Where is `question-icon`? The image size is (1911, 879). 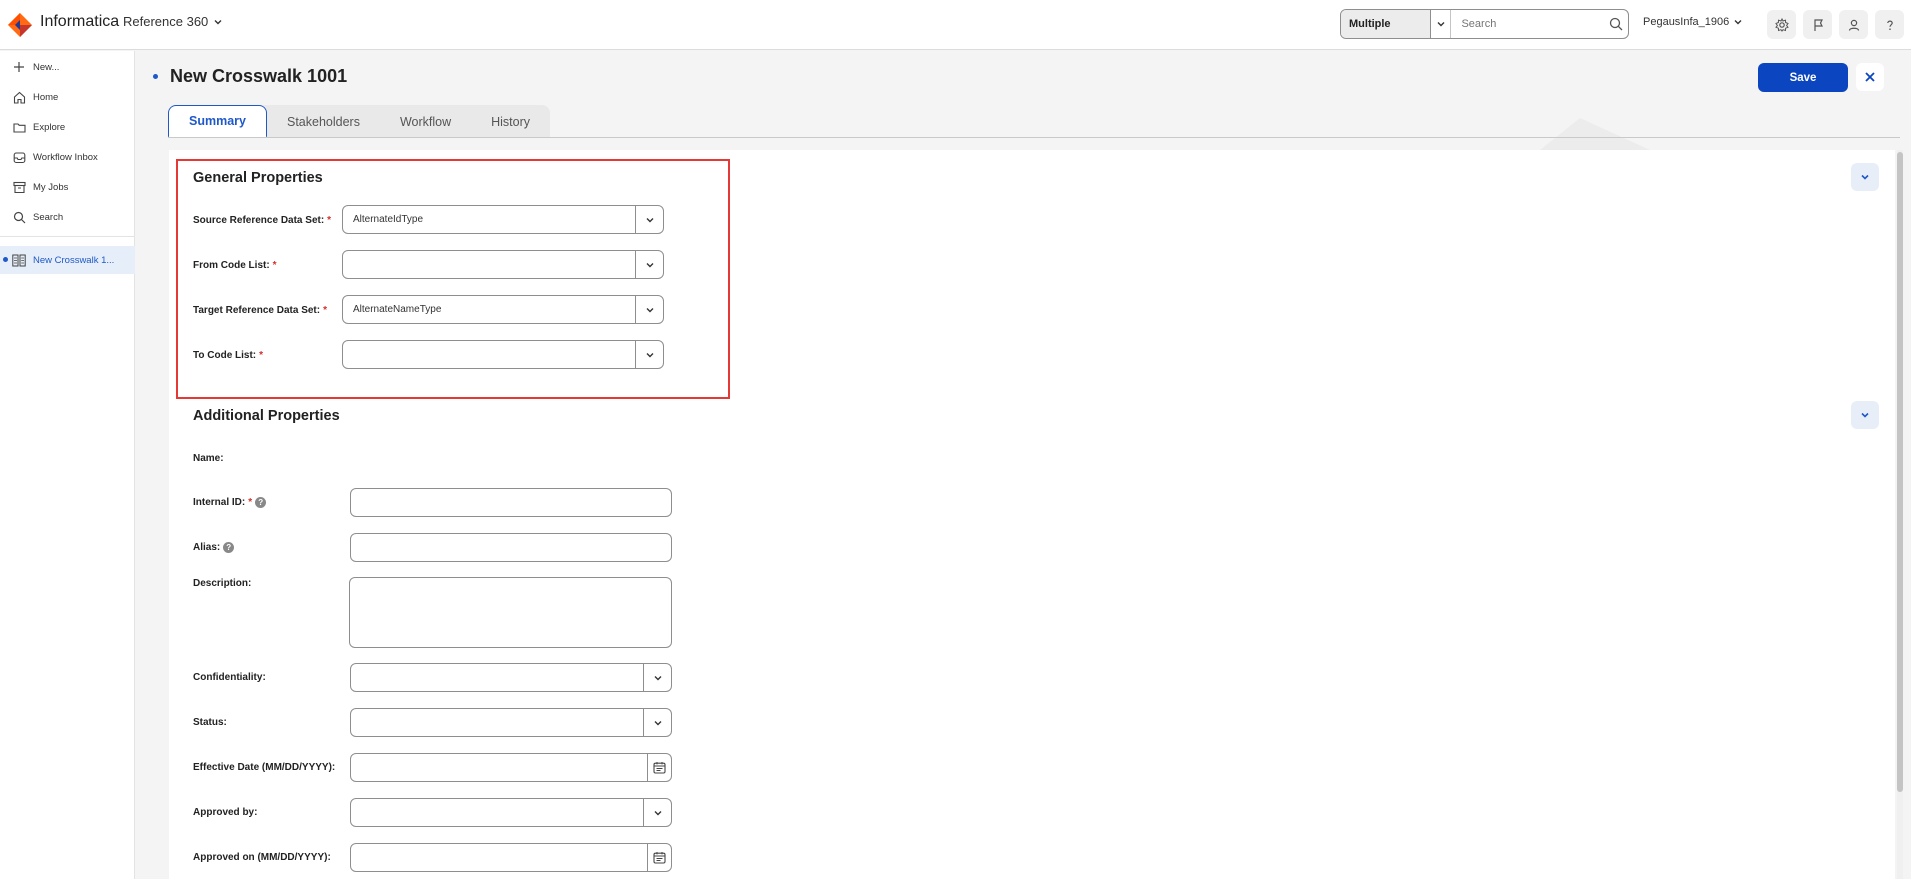 question-icon is located at coordinates (1889, 25).